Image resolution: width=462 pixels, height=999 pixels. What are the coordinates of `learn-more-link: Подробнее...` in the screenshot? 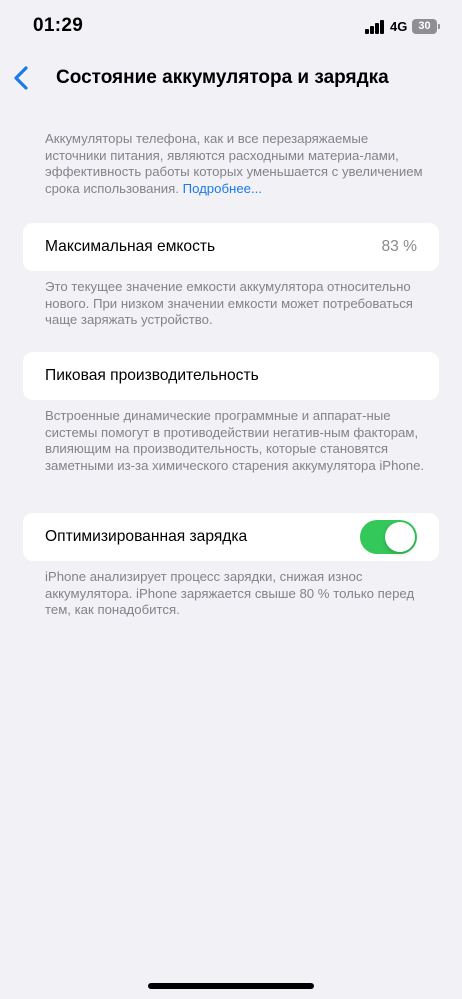 It's located at (222, 188).